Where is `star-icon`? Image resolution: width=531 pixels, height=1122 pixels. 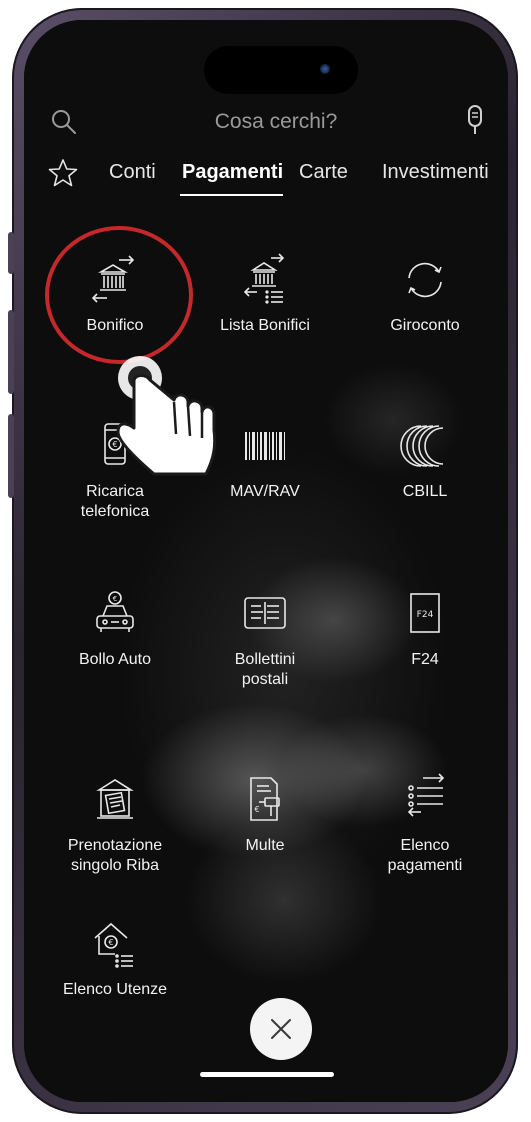
star-icon is located at coordinates (63, 173).